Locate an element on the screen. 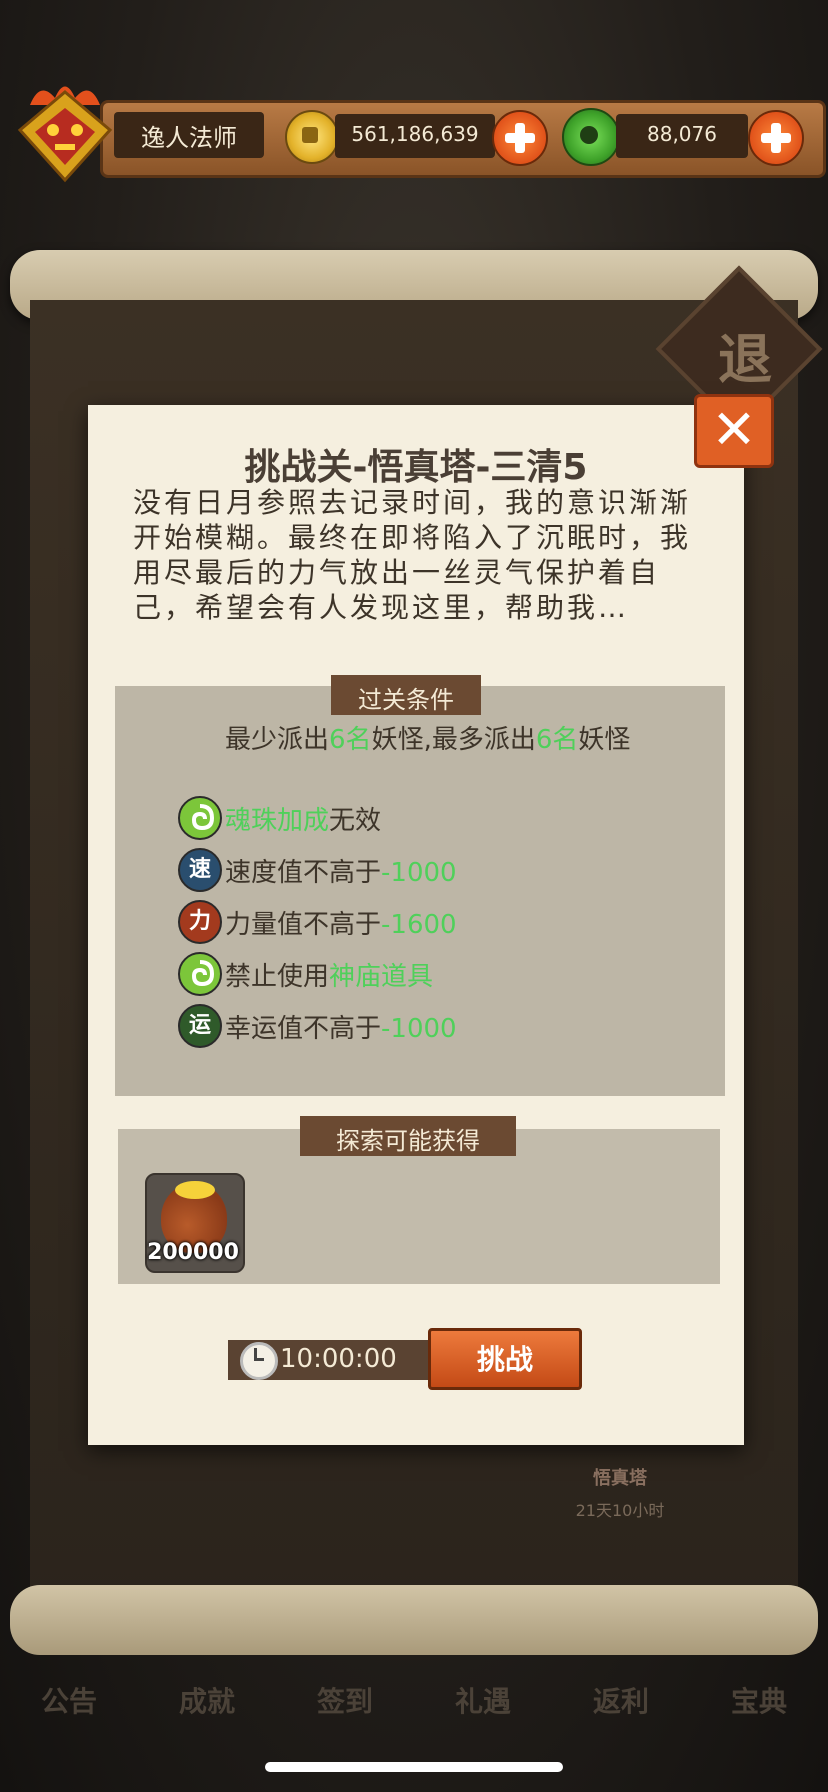 The height and width of the screenshot is (1792, 828). condition-row-power: 力 力量值不高于-1600 is located at coordinates (428, 922).